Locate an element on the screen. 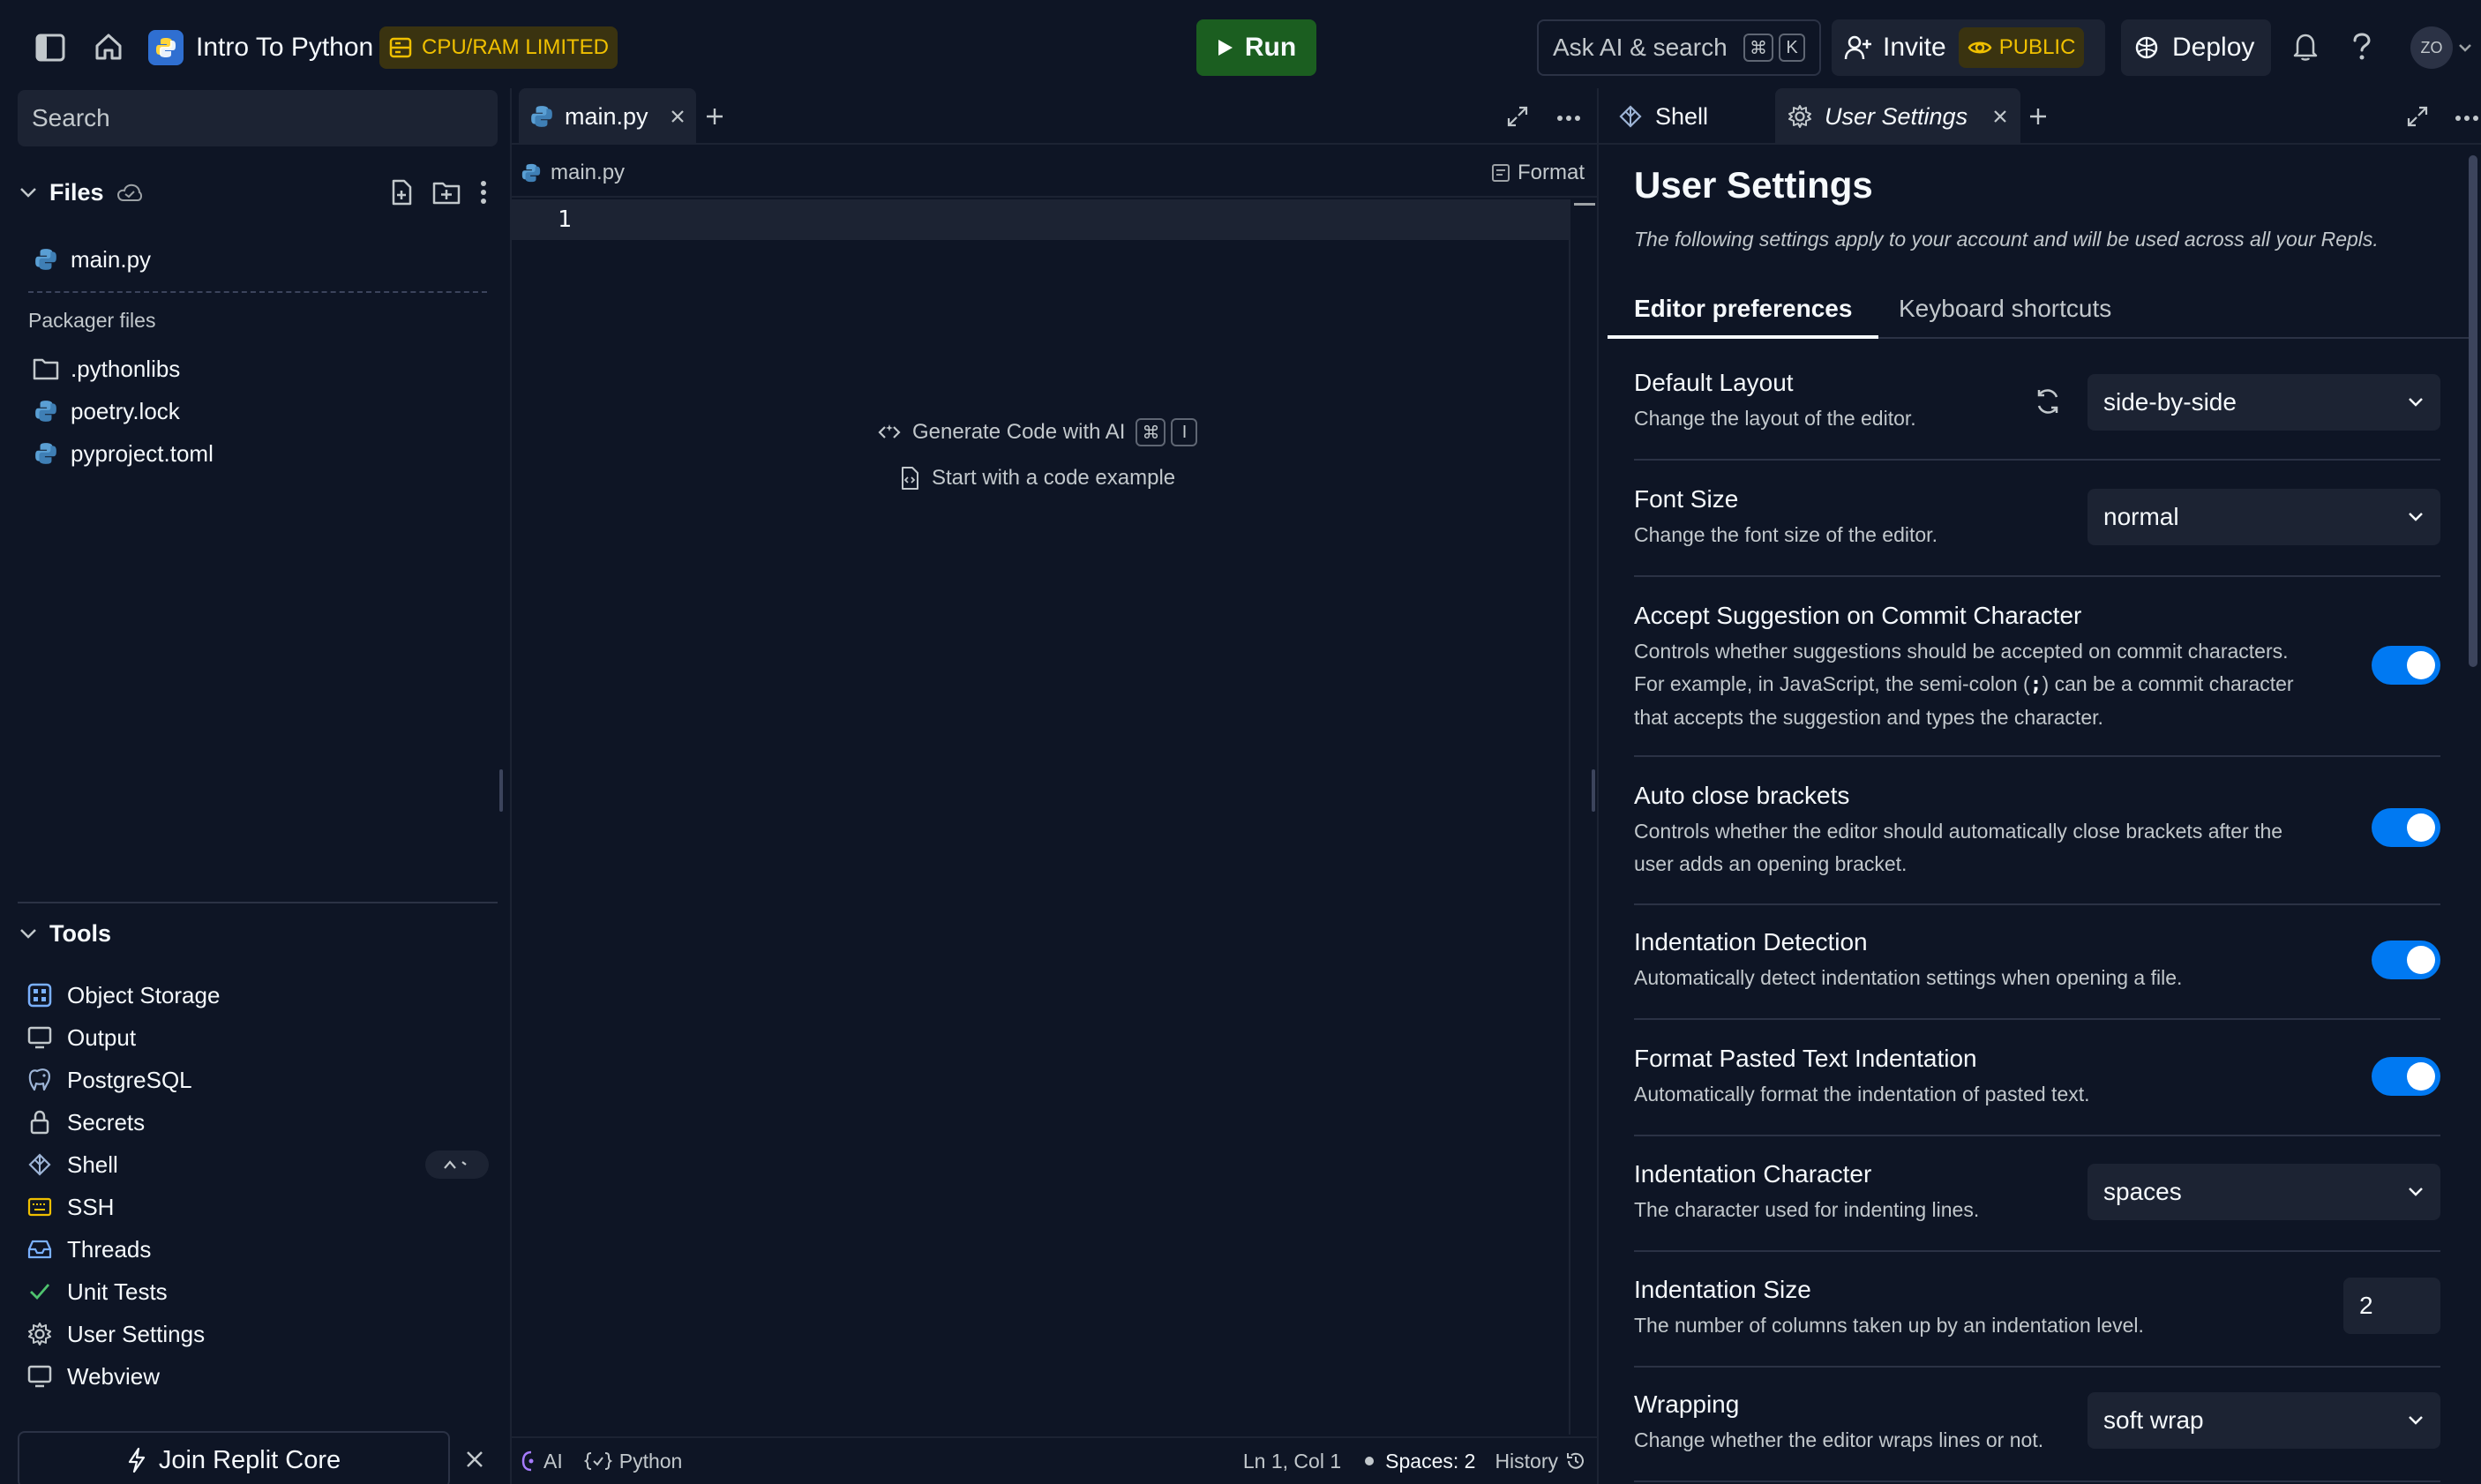  python-file-icon is located at coordinates (46, 259).